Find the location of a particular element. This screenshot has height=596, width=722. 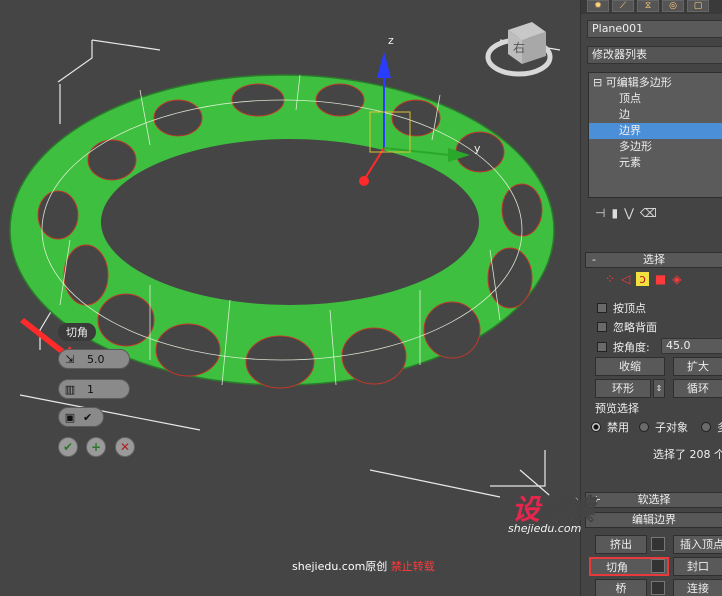

chamfer-label: 切角 is located at coordinates (617, 567).